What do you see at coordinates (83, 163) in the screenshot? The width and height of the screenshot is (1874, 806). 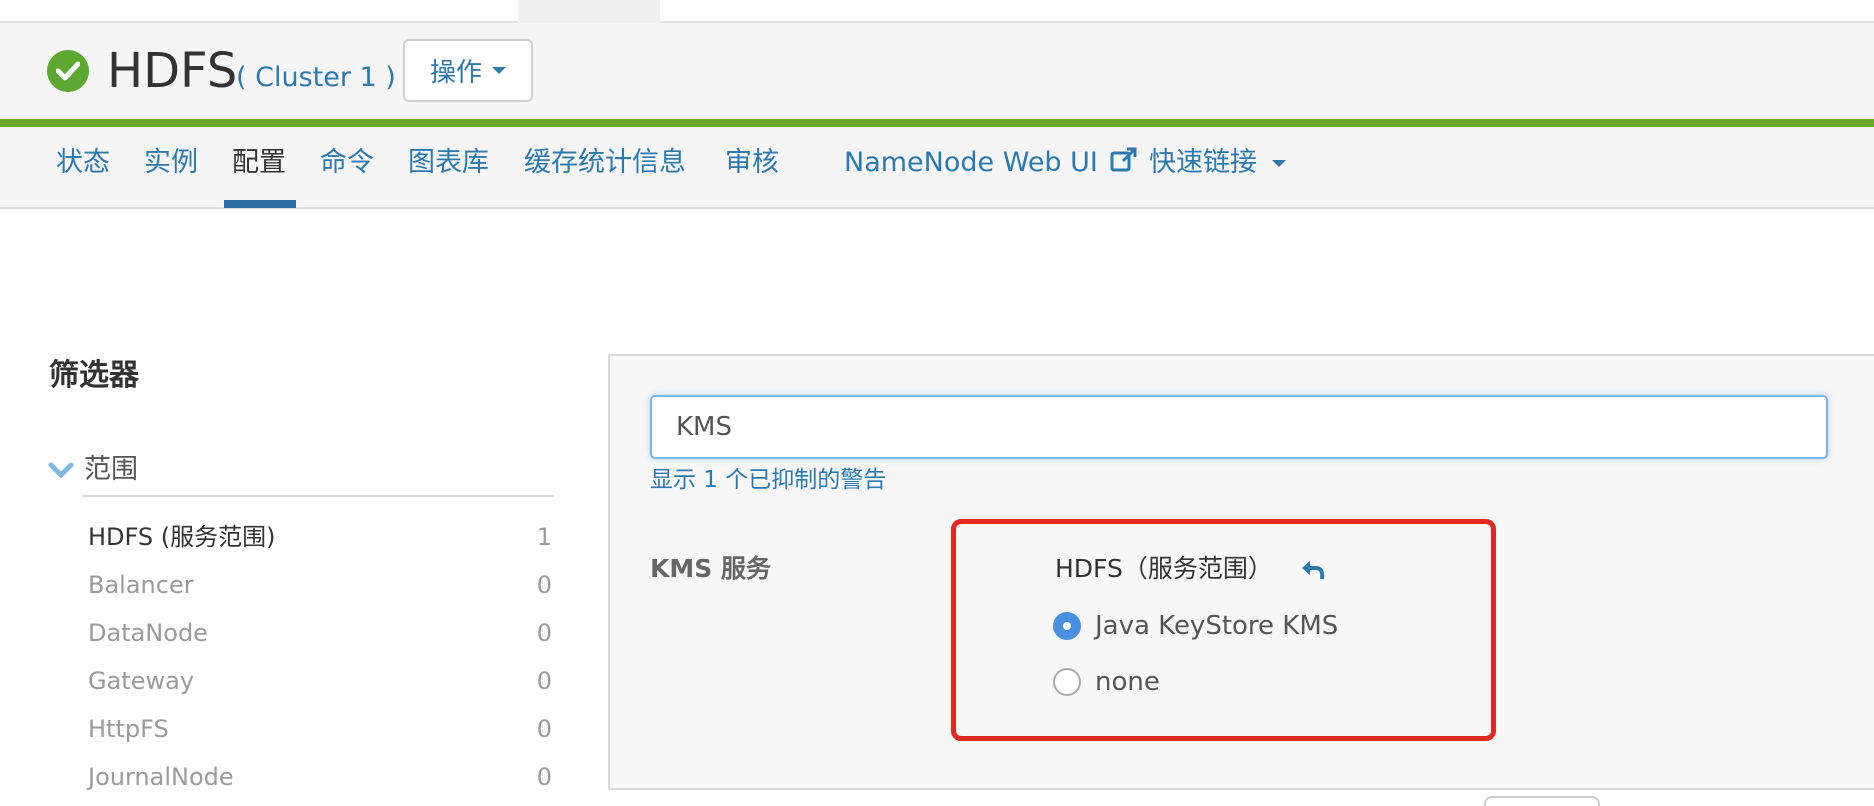 I see `tab-status: 状态` at bounding box center [83, 163].